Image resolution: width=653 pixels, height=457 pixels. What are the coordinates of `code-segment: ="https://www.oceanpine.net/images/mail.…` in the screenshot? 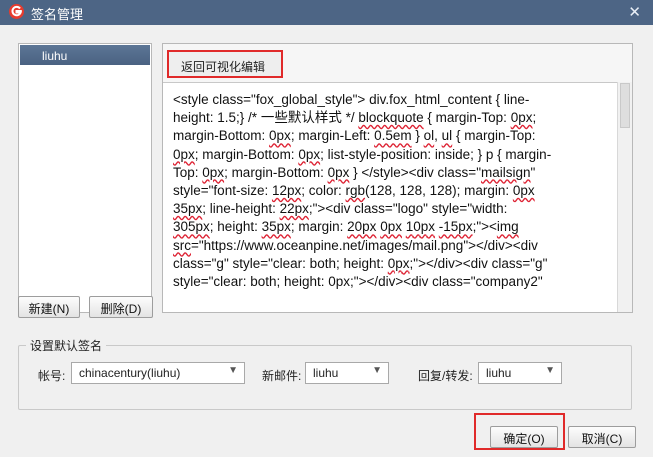 It's located at (364, 245).